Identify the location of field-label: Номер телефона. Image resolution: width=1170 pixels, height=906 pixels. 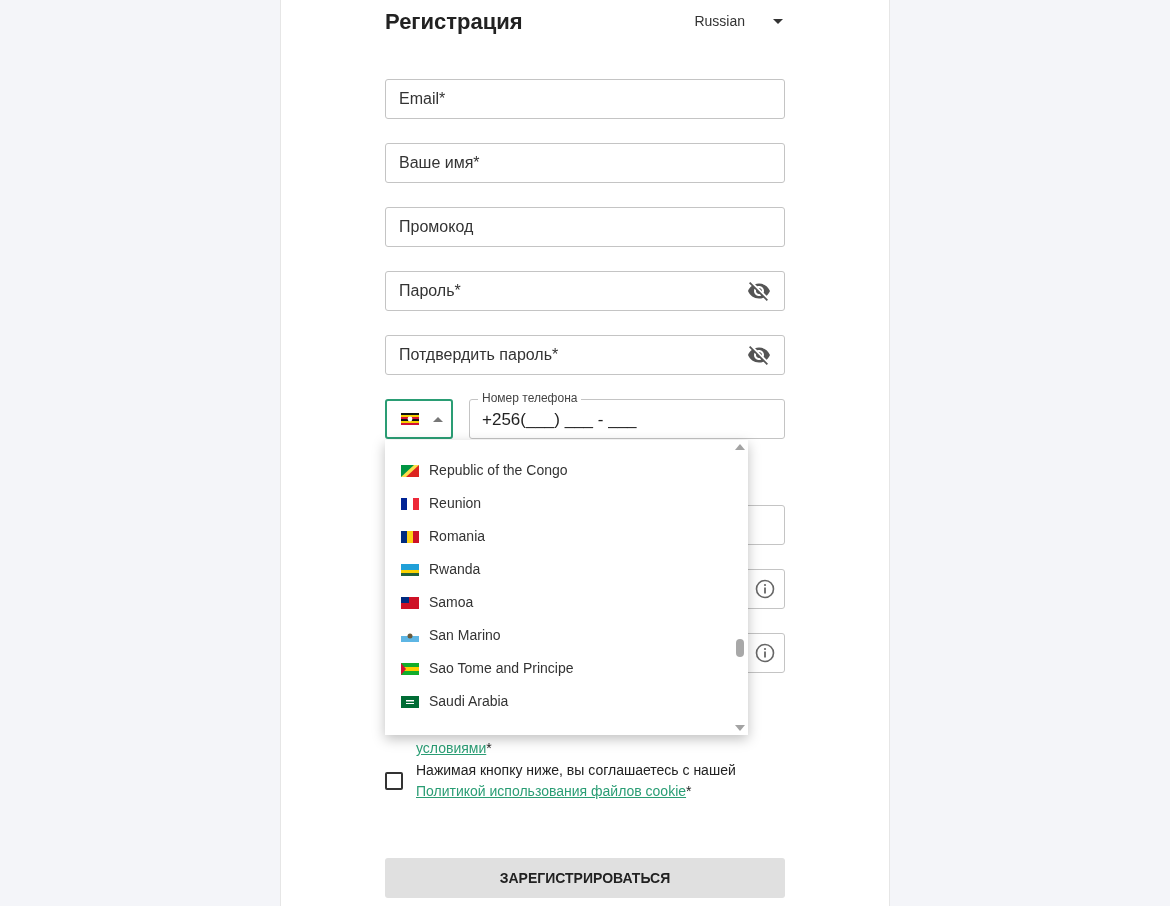
(530, 398).